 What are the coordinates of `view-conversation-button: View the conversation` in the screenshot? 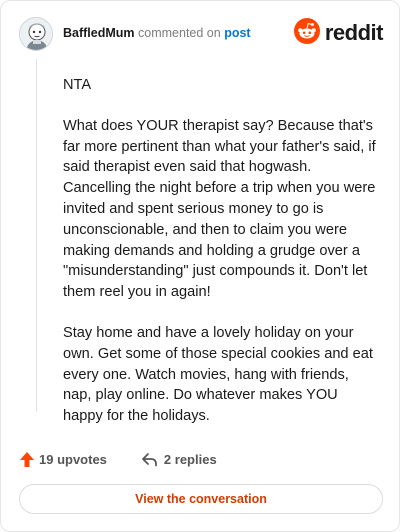 It's located at (201, 499).